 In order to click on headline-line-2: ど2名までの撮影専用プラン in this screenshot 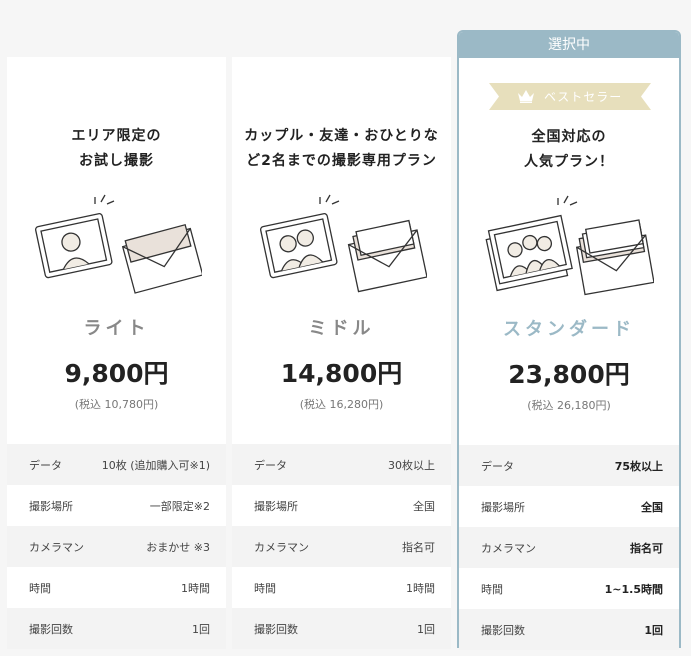, I will do `click(341, 161)`.